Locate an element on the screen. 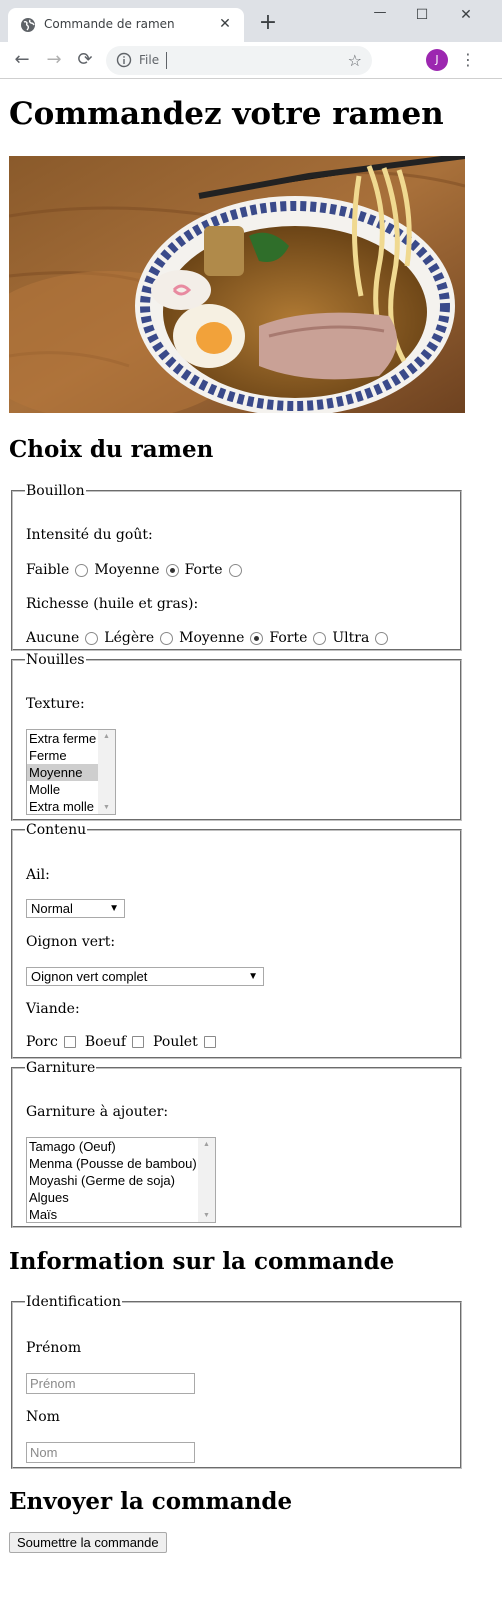 Image resolution: width=502 pixels, height=1606 pixels. viande-checkbox-group: Porc Boeuf Poulet is located at coordinates (125, 1042).